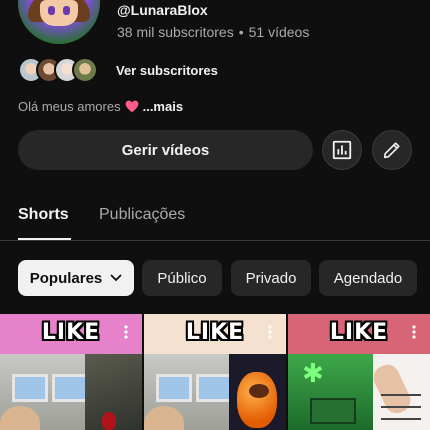 Image resolution: width=430 pixels, height=430 pixels. Describe the element at coordinates (279, 32) in the screenshot. I see `video-count: 51 vídeos` at that location.